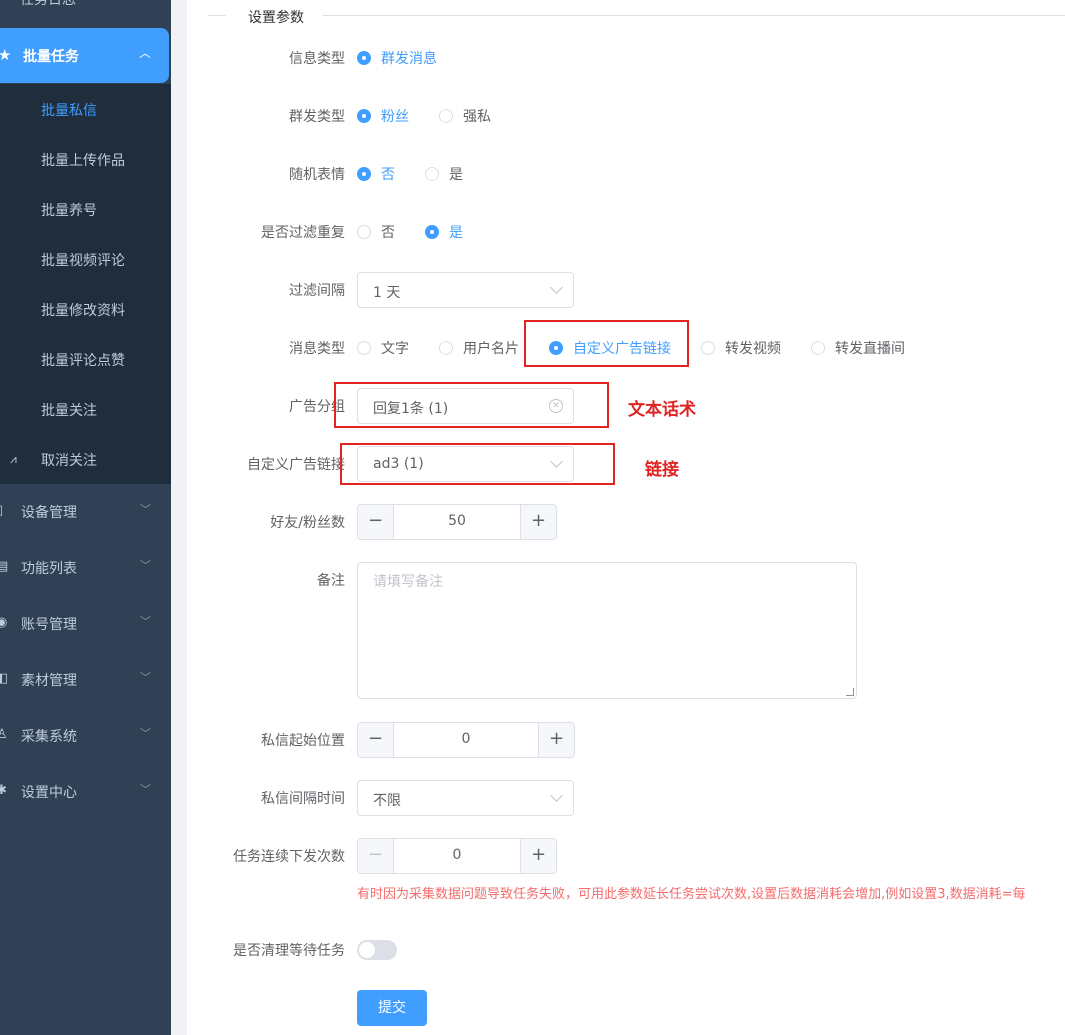 The width and height of the screenshot is (1065, 1035). What do you see at coordinates (85, 680) in the screenshot?
I see `sidebar-group-materials: ◧ 素材管理 ﹀` at bounding box center [85, 680].